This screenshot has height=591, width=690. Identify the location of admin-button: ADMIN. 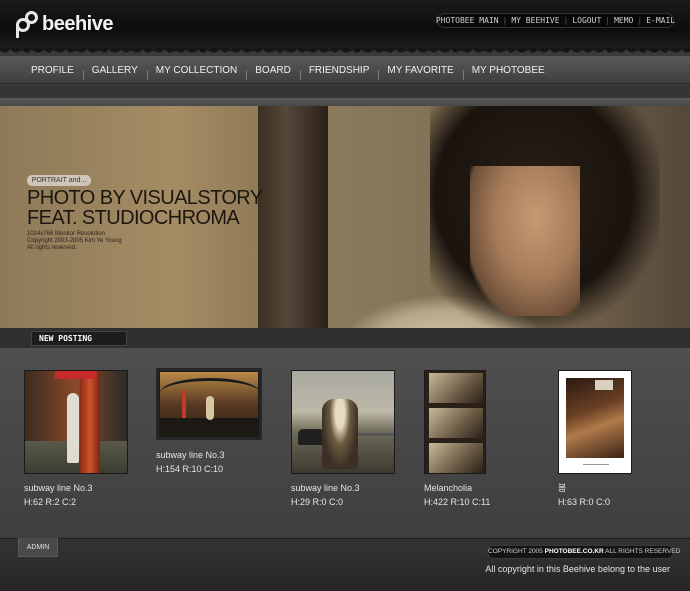
(38, 547).